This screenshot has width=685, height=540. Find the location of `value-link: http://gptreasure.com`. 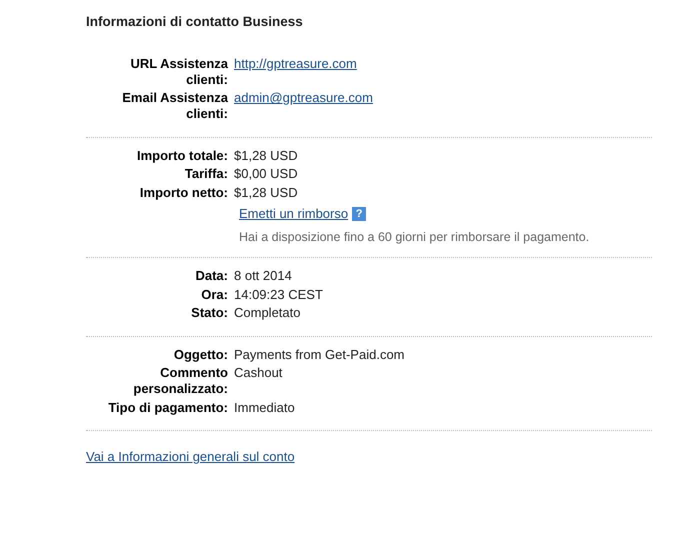

value-link: http://gptreasure.com is located at coordinates (295, 64).